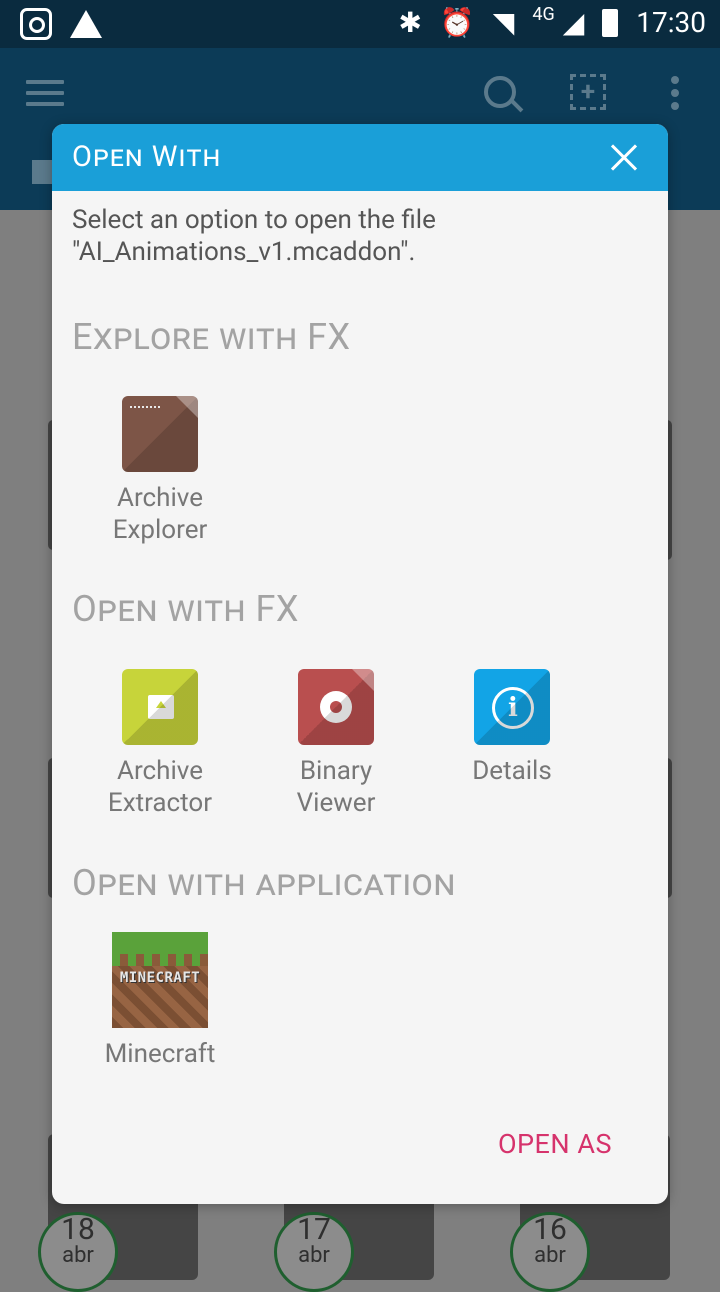 This screenshot has width=720, height=1292. What do you see at coordinates (555, 1144) in the screenshot?
I see `open-as-button: OPEN AS` at bounding box center [555, 1144].